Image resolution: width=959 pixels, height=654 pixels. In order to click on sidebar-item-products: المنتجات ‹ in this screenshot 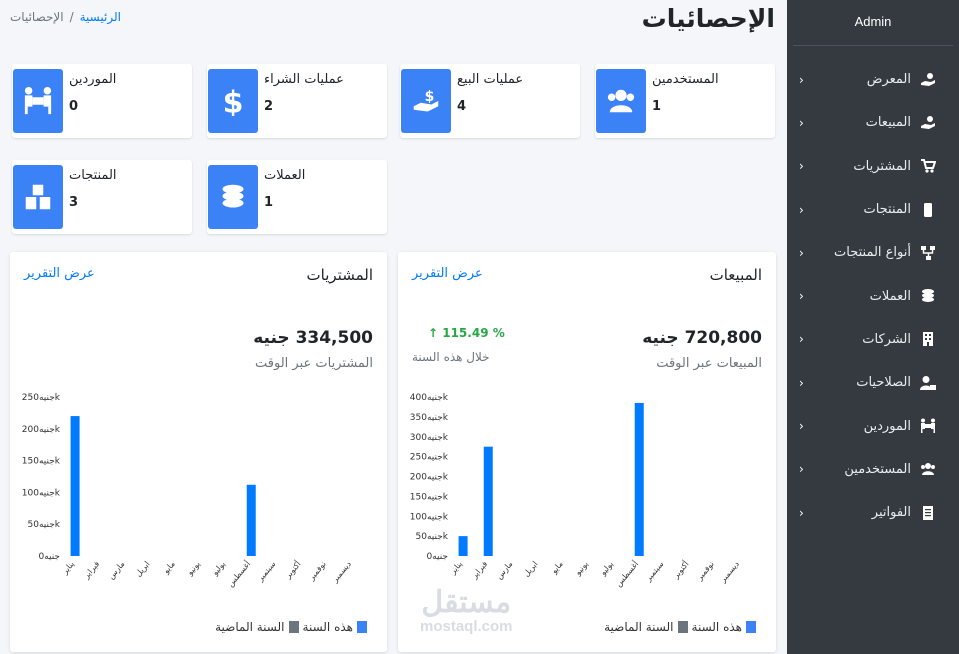, I will do `click(873, 209)`.